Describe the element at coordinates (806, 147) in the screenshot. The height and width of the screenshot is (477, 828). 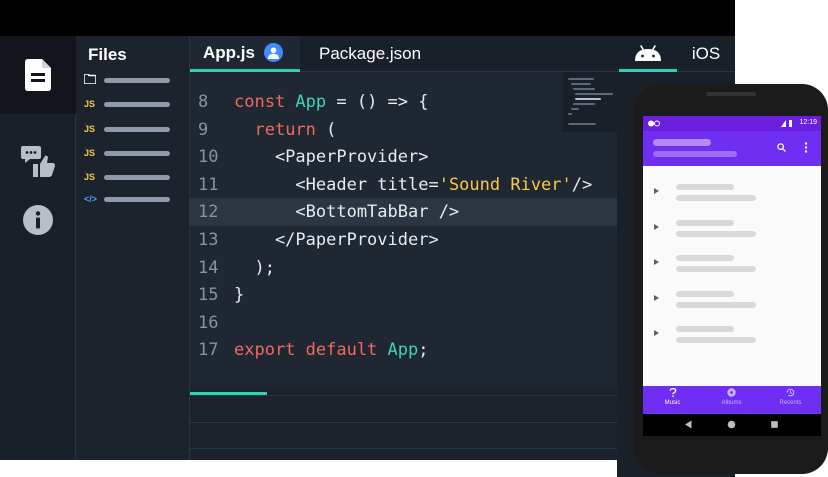
I see `more-vert-icon` at that location.